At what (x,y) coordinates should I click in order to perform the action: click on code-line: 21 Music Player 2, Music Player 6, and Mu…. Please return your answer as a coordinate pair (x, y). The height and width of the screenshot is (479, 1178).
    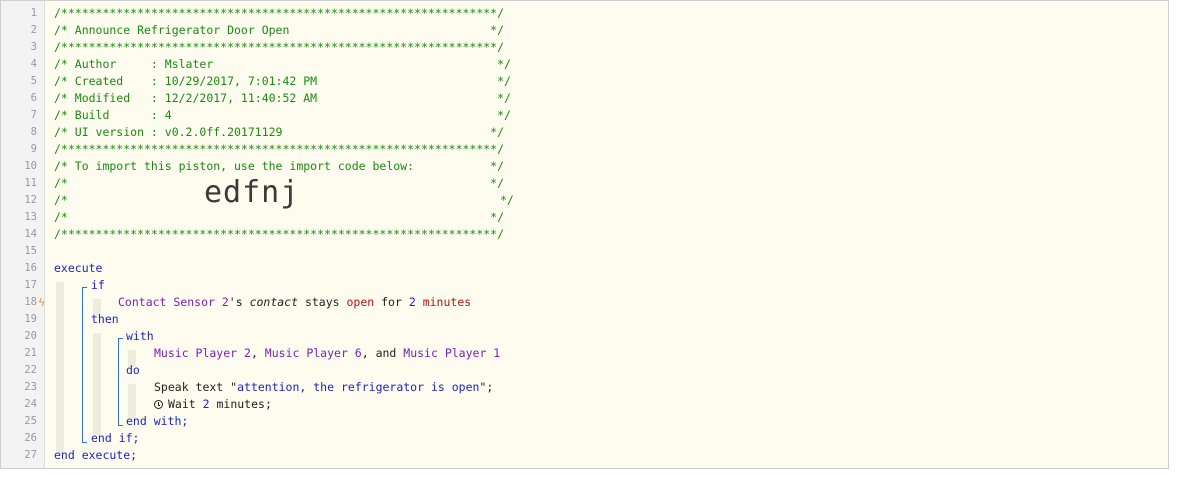
    Looking at the image, I should click on (584, 353).